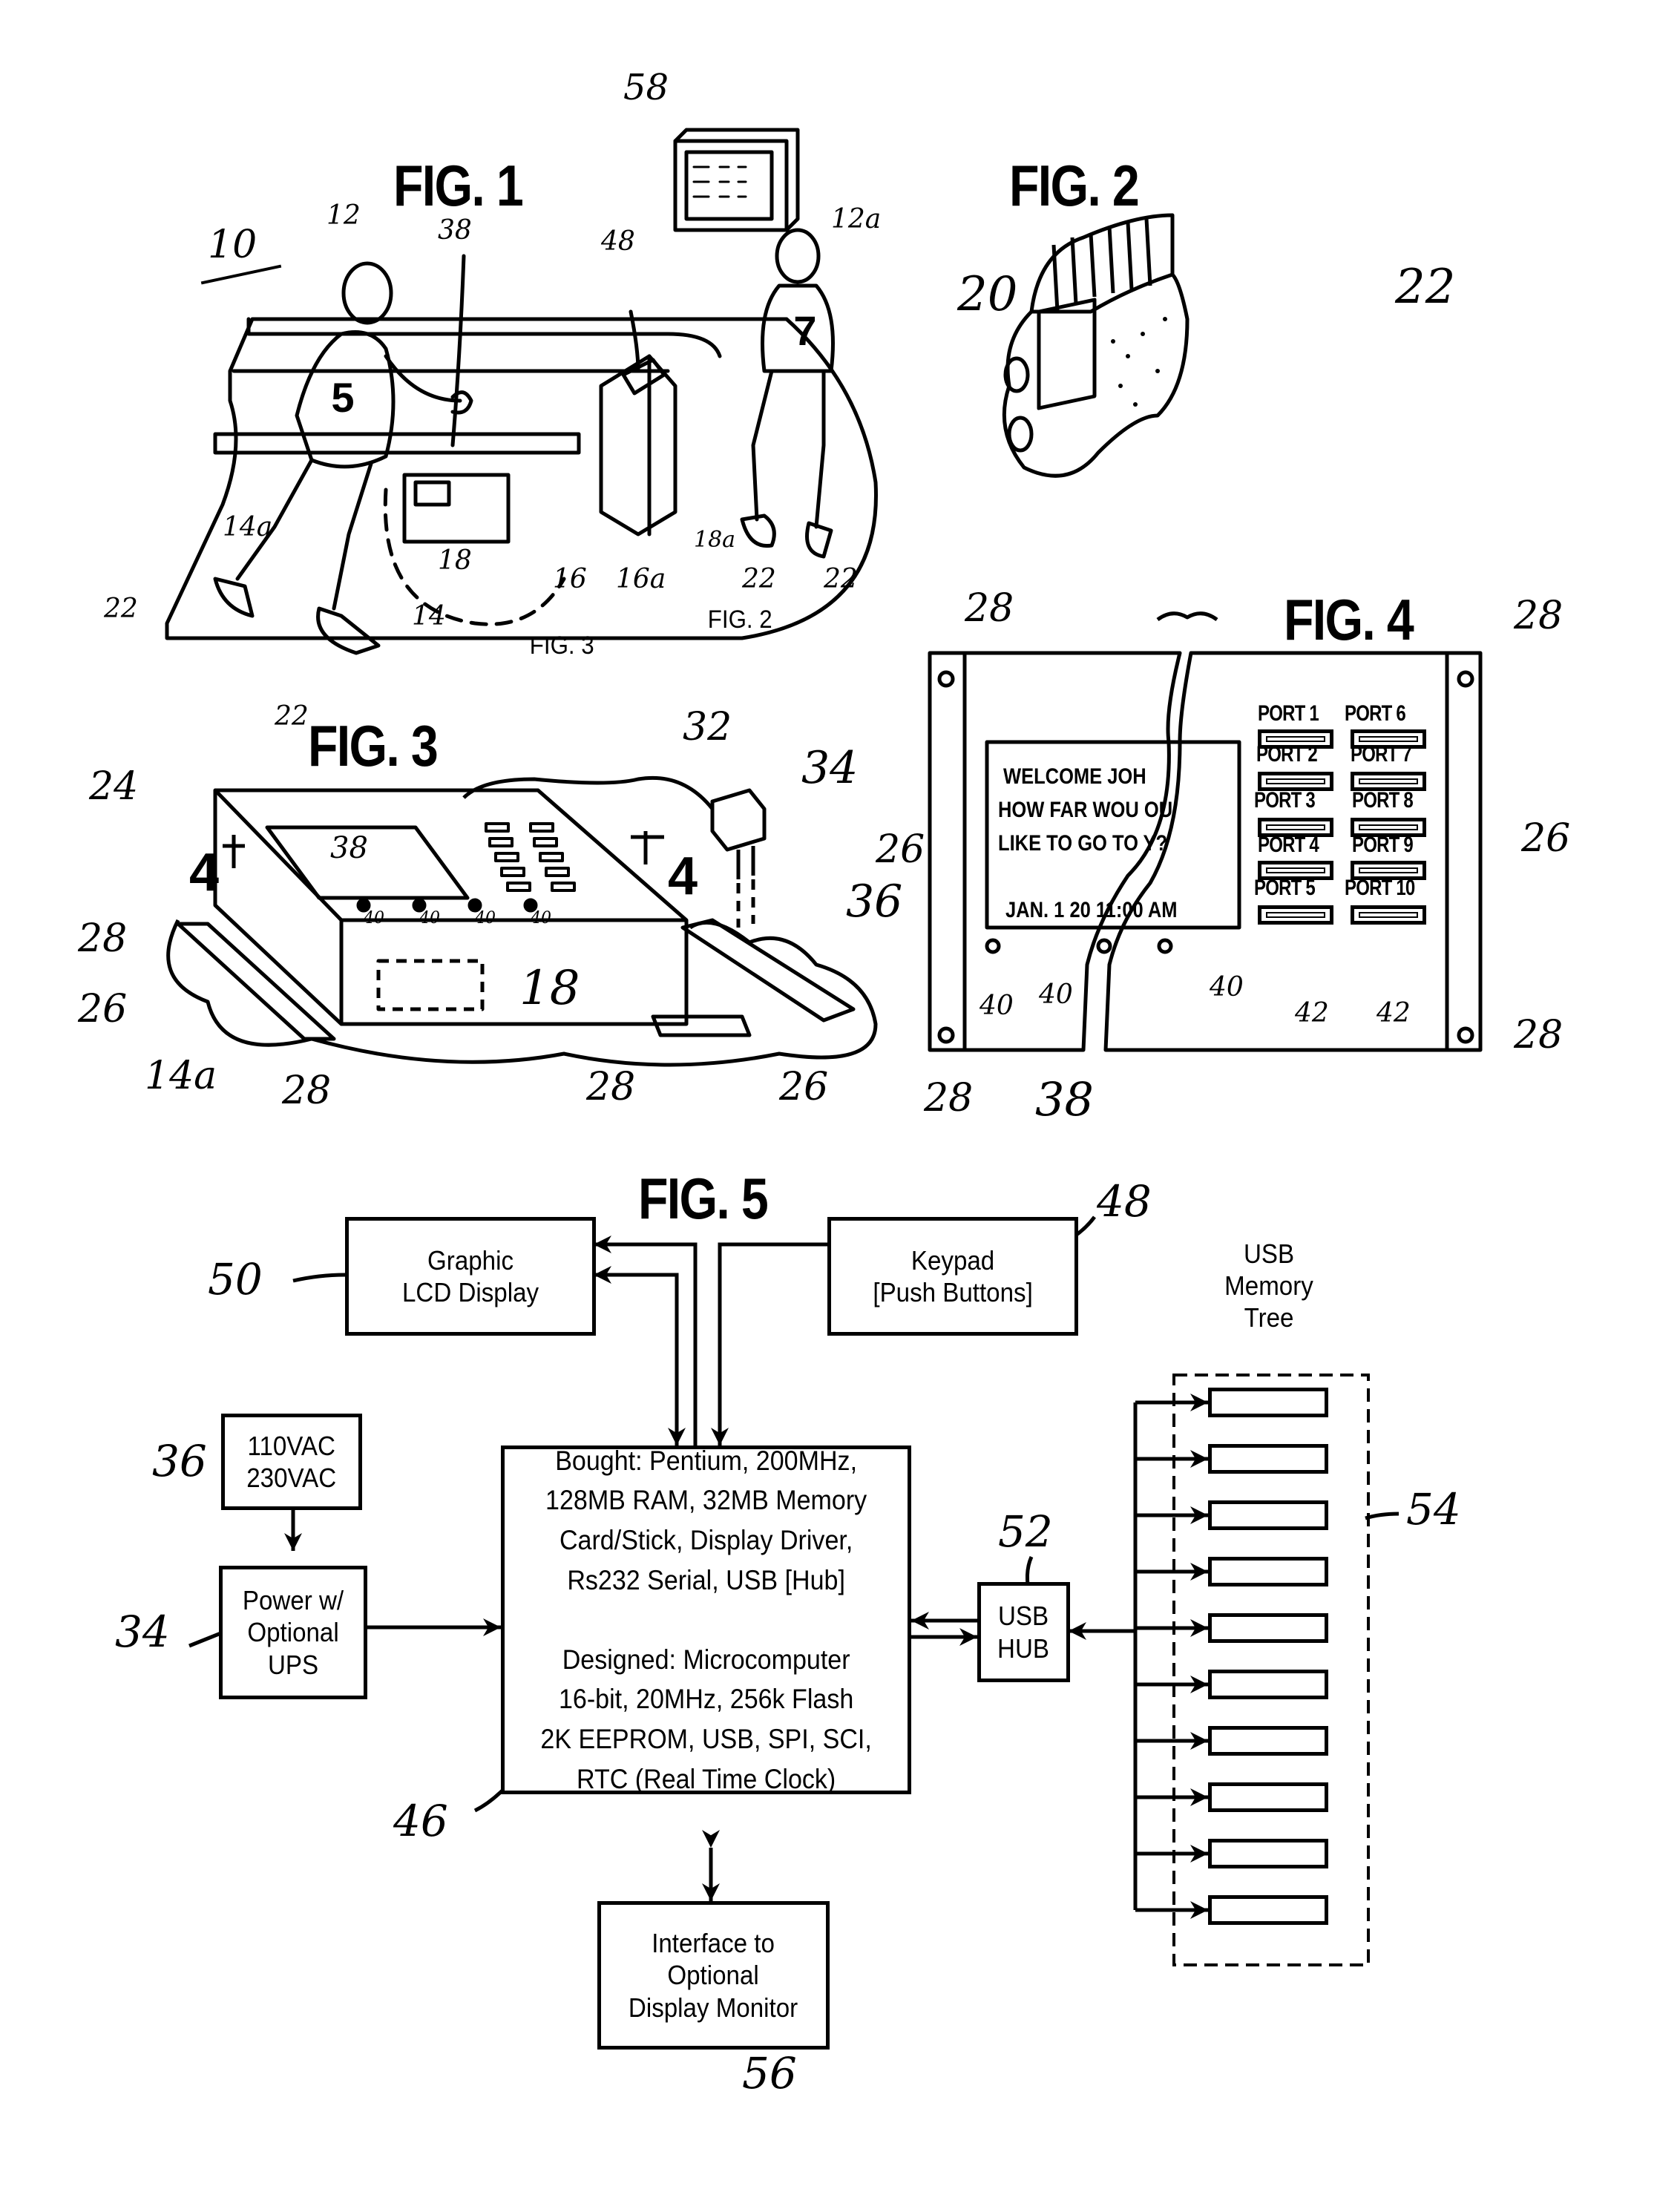  I want to click on fig3-ref-40-d: 40, so click(541, 918).